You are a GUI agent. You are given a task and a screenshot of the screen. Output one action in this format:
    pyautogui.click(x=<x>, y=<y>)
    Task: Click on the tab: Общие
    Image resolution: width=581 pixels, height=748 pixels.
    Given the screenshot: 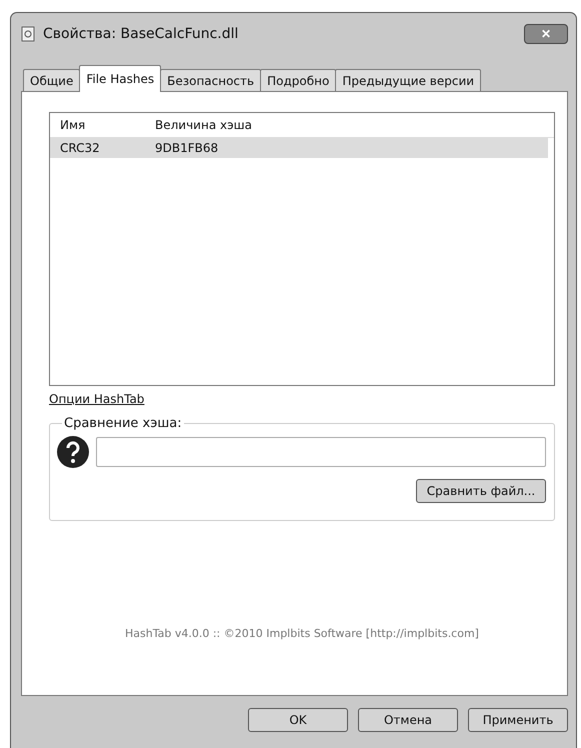 What is the action you would take?
    pyautogui.click(x=51, y=80)
    